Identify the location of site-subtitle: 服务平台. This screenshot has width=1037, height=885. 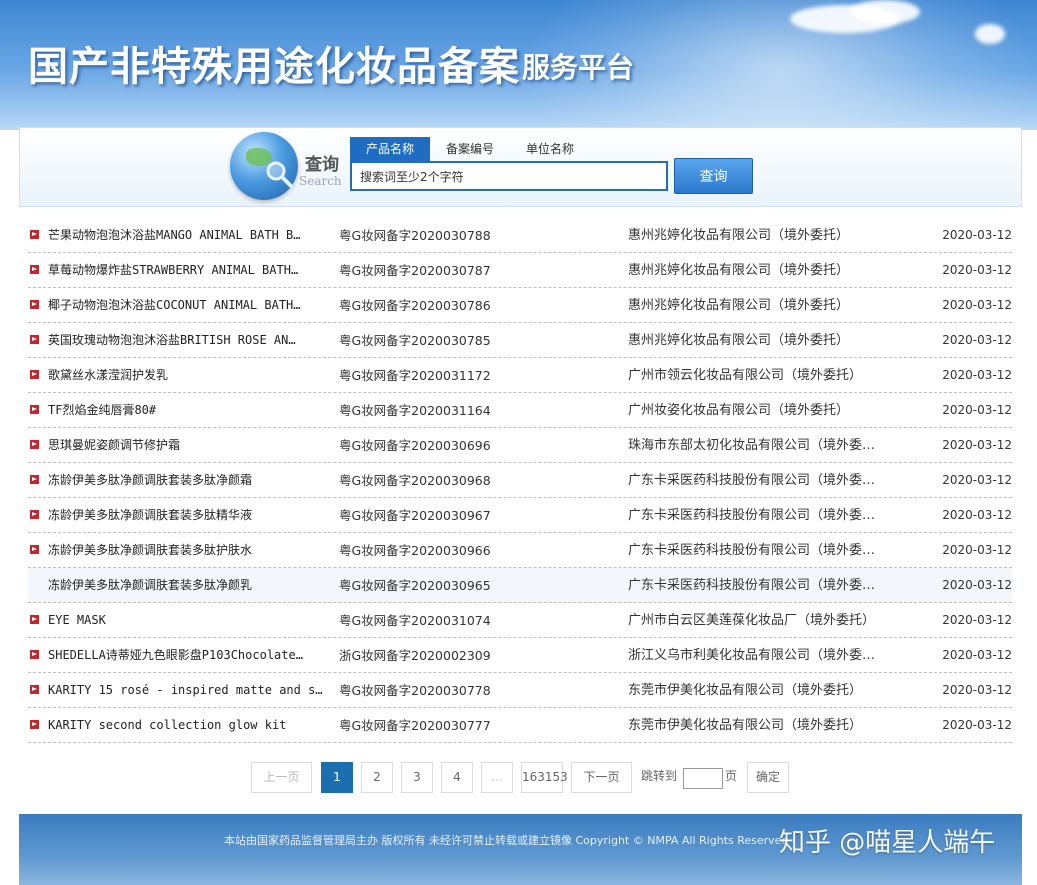
(578, 67).